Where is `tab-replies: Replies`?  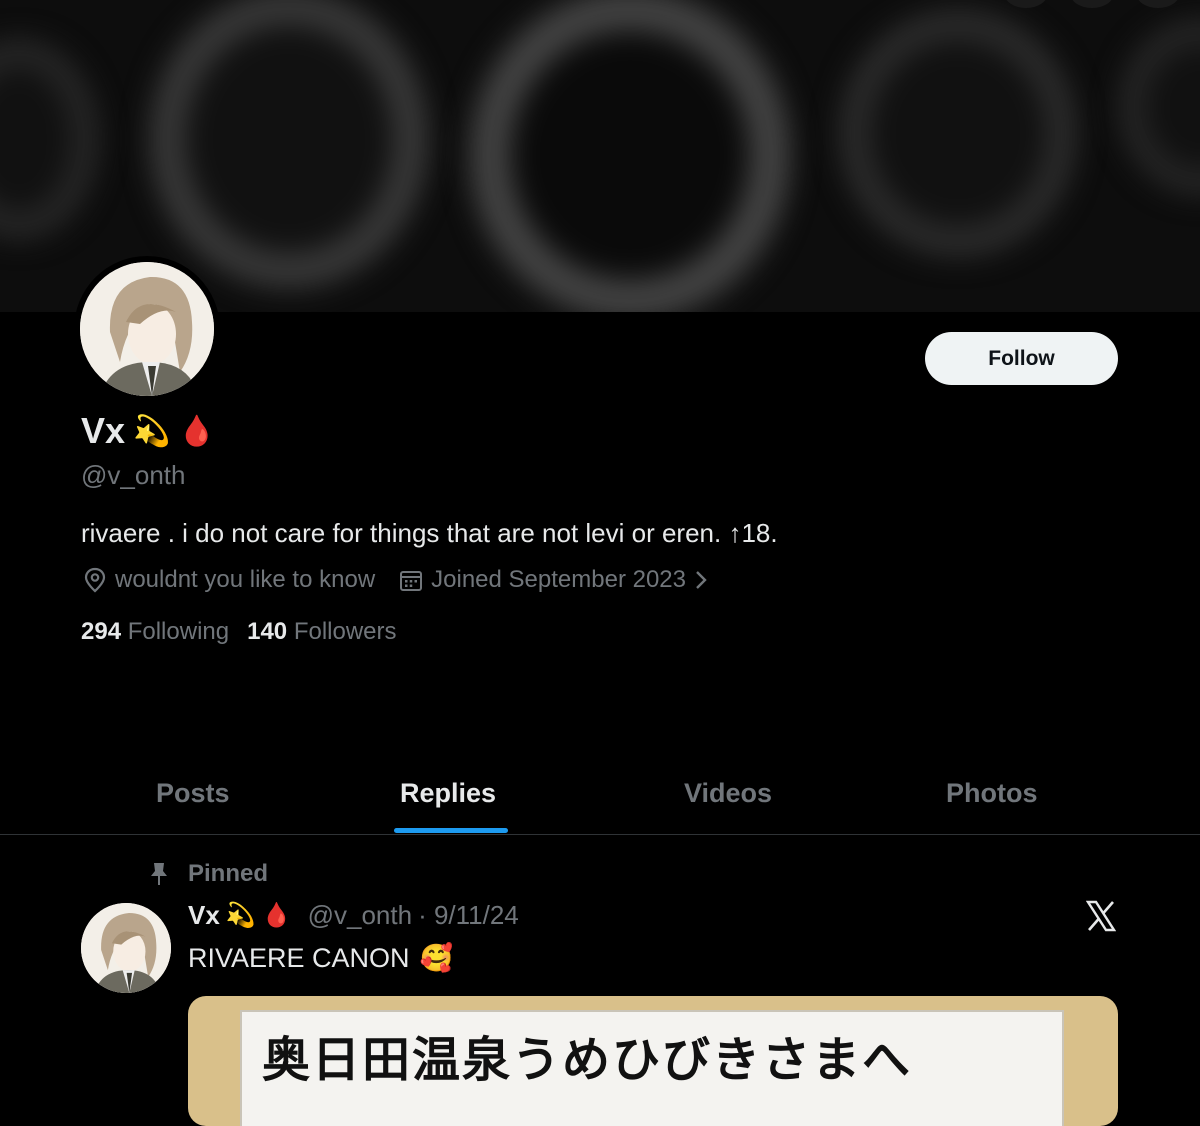 tab-replies: Replies is located at coordinates (448, 793).